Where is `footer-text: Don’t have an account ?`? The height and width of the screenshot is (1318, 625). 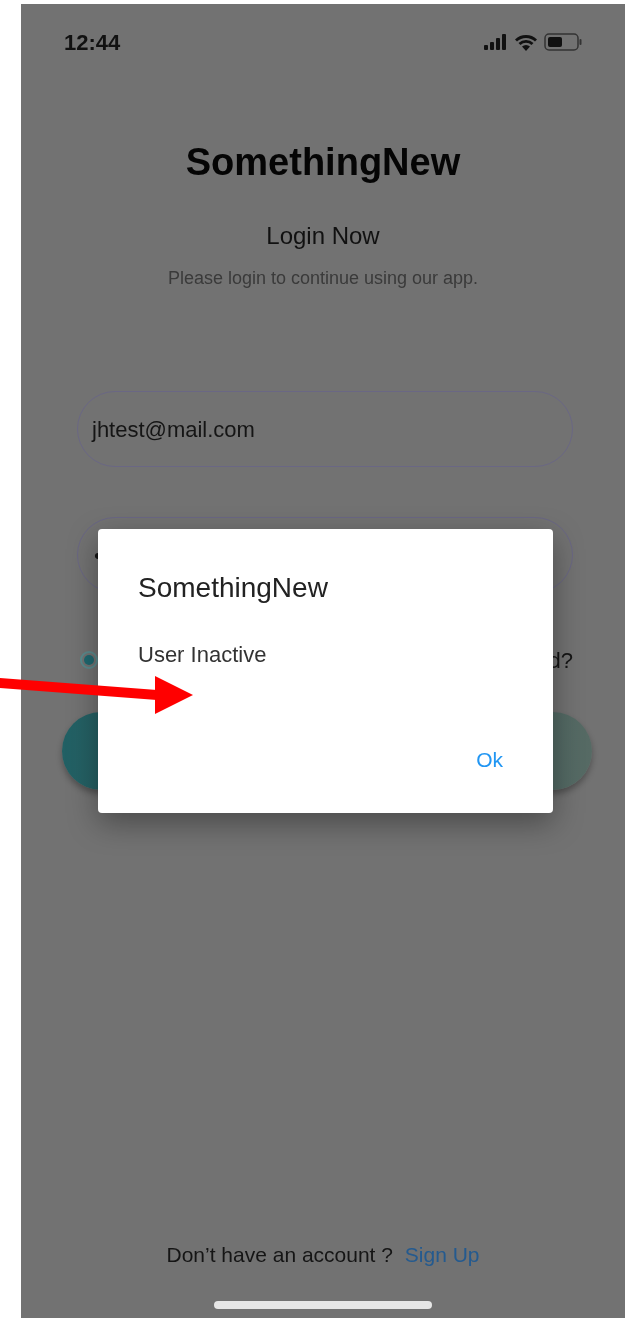 footer-text: Don’t have an account ? is located at coordinates (279, 1254).